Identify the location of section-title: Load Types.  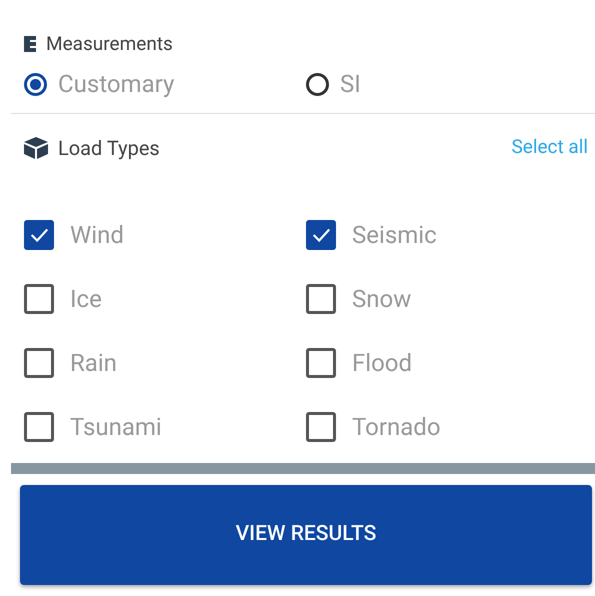
(109, 148).